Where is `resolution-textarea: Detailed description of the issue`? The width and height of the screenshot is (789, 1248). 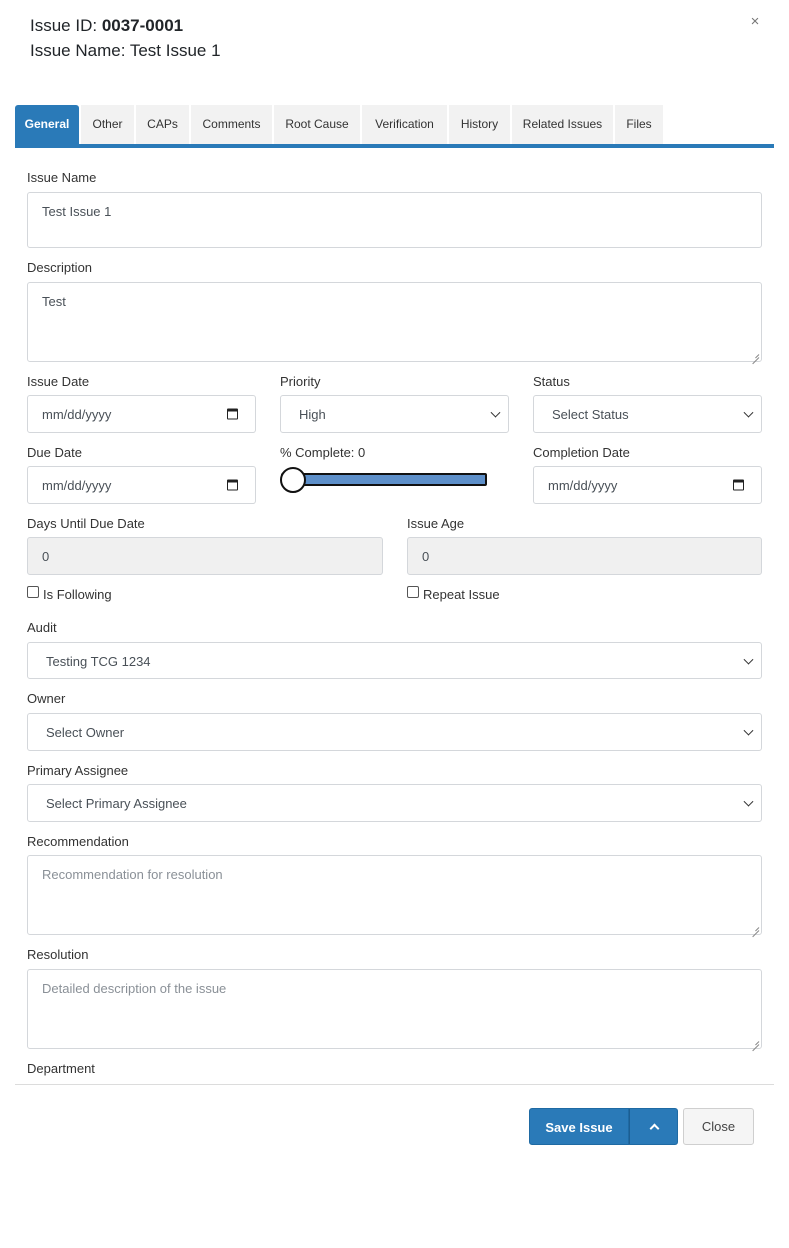
resolution-textarea: Detailed description of the issue is located at coordinates (394, 1009).